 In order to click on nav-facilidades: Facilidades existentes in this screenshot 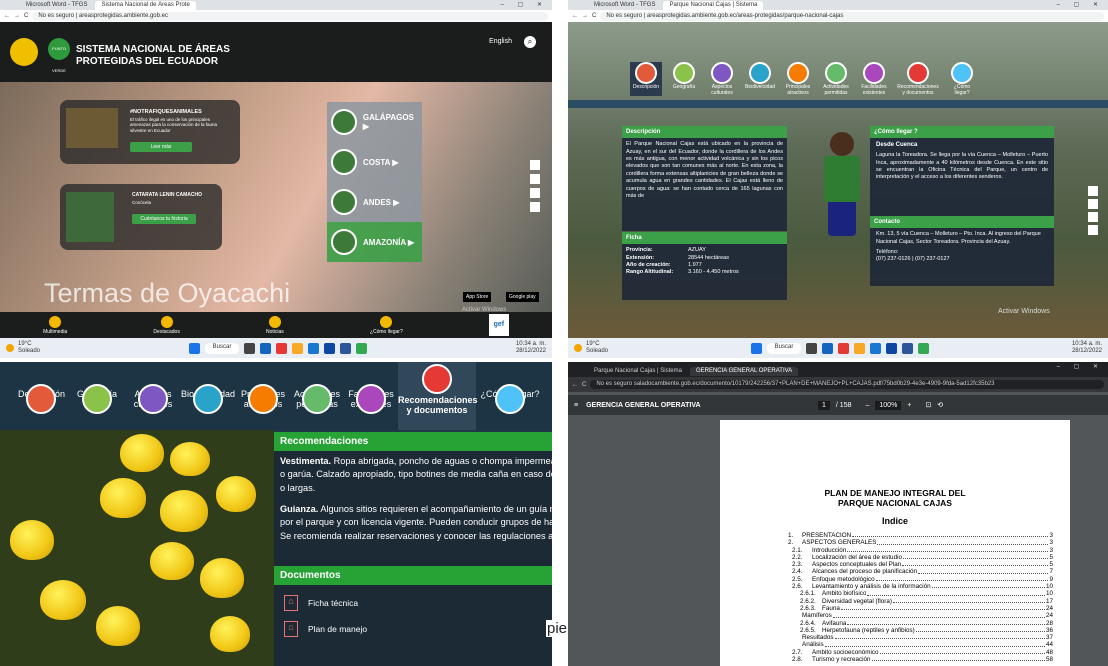, I will do `click(371, 399)`.